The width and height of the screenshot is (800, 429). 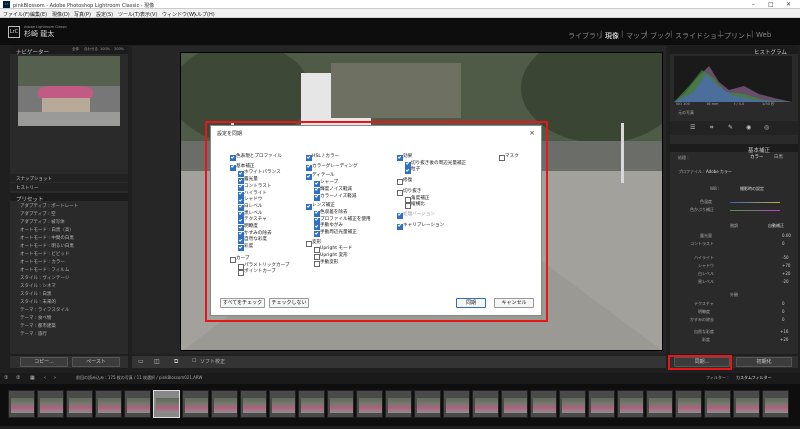 What do you see at coordinates (105, 49) in the screenshot?
I see `nav-zoom-100: 100%` at bounding box center [105, 49].